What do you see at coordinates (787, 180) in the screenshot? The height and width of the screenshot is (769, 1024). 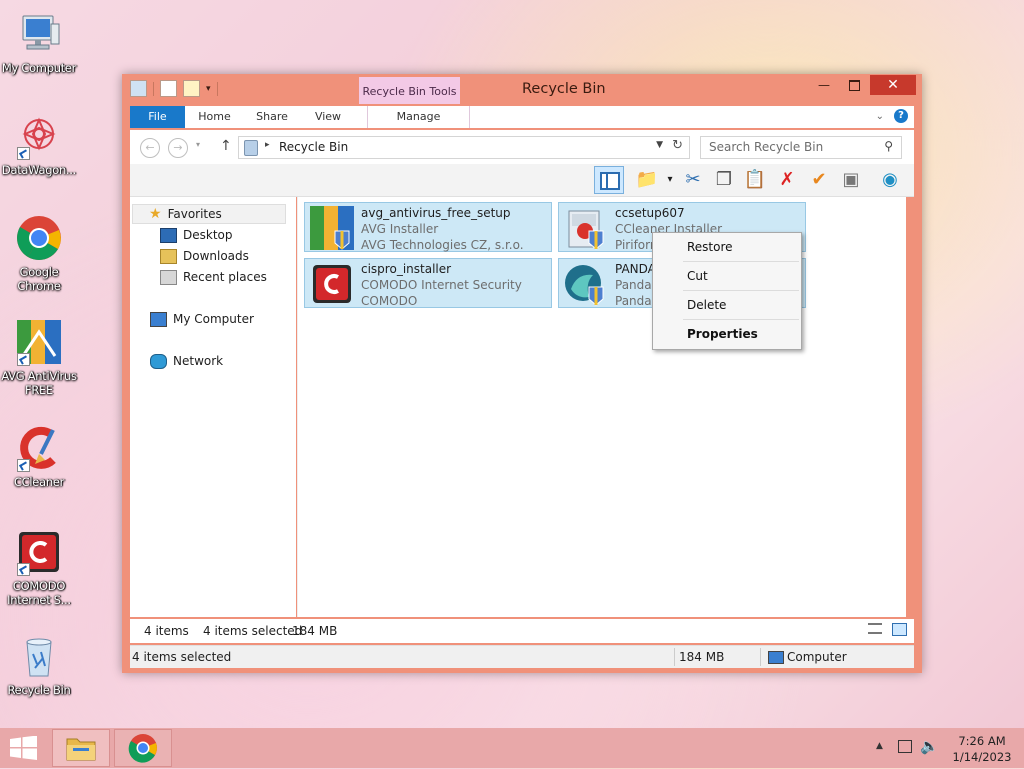 I see `delete-icon: ✗` at bounding box center [787, 180].